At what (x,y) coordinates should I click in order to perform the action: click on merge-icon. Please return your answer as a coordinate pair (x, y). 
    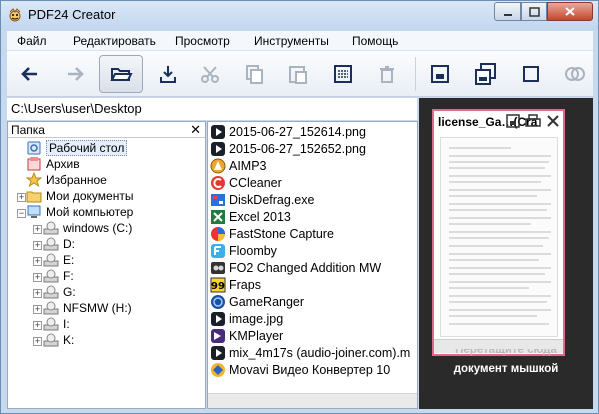
    Looking at the image, I should click on (575, 74).